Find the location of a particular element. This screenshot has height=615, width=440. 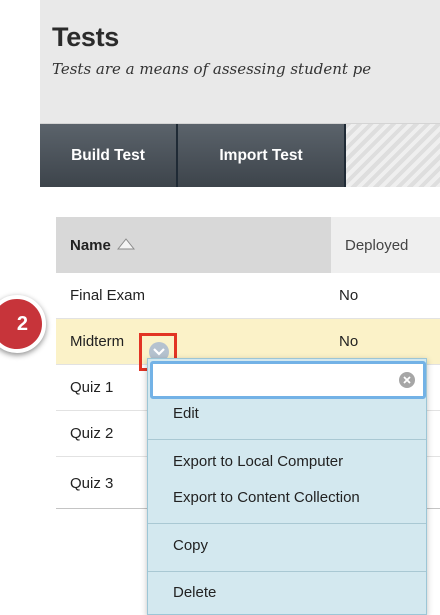

table-header: Name Deployed is located at coordinates (248, 245).